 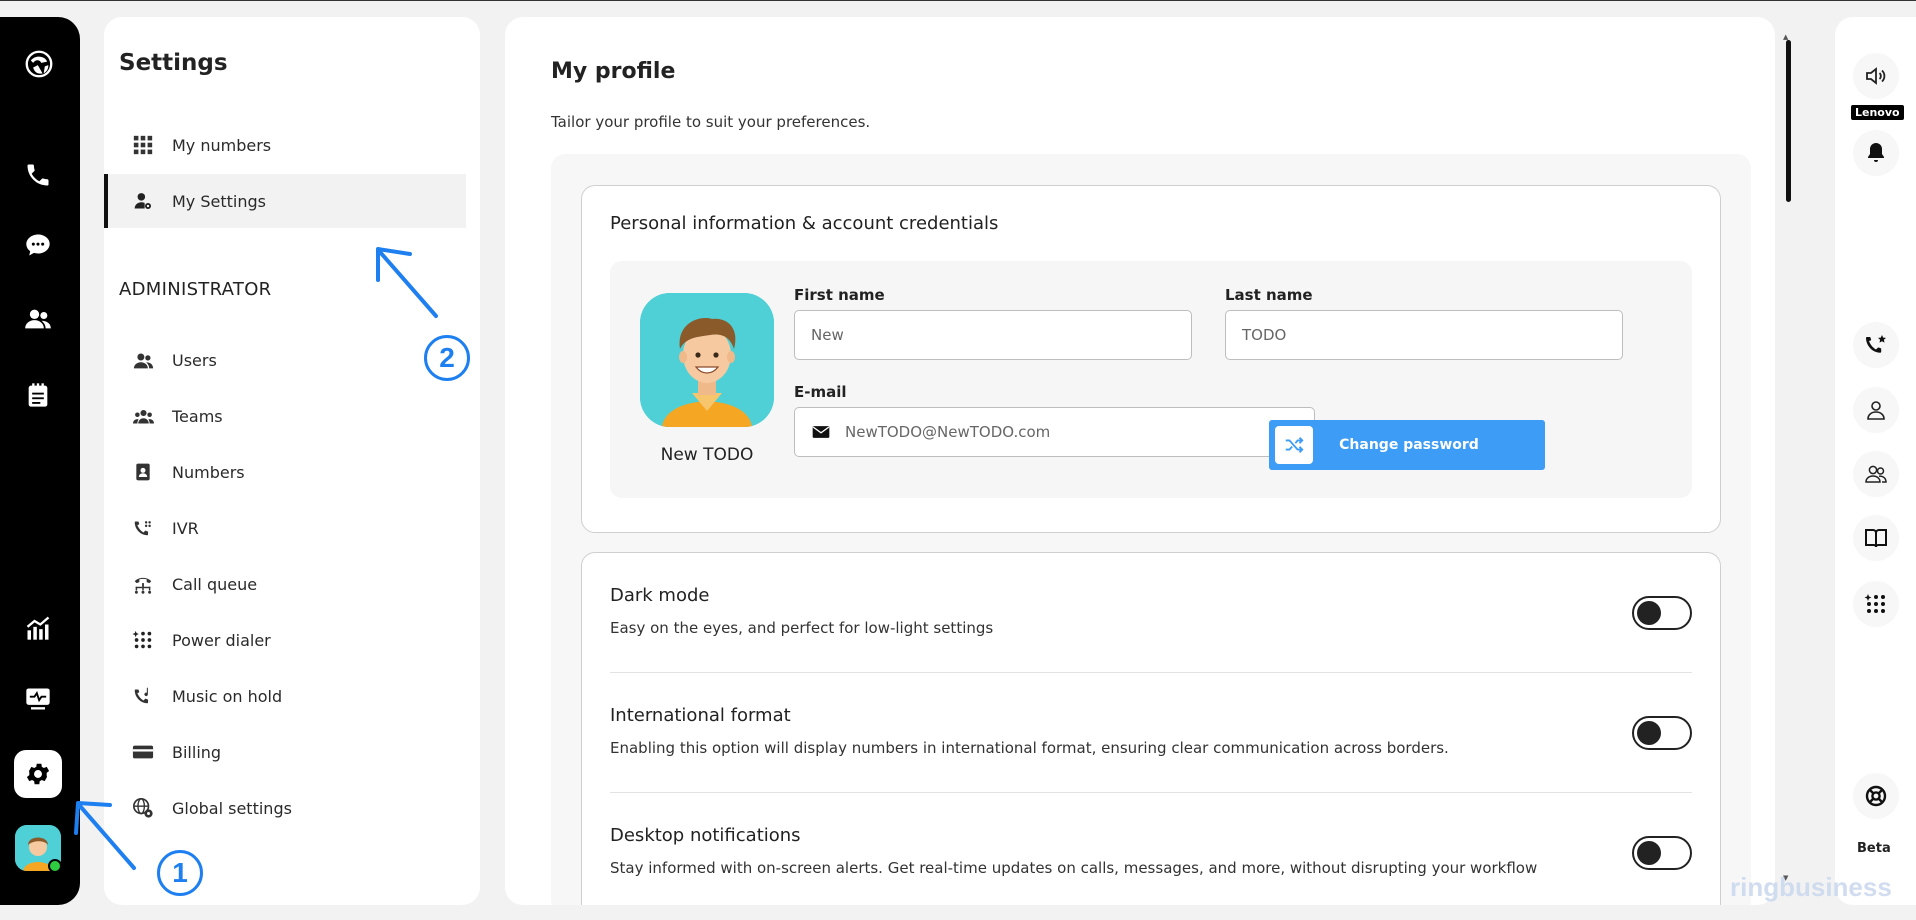 What do you see at coordinates (219, 201) in the screenshot?
I see `nav-item-label: My Settings` at bounding box center [219, 201].